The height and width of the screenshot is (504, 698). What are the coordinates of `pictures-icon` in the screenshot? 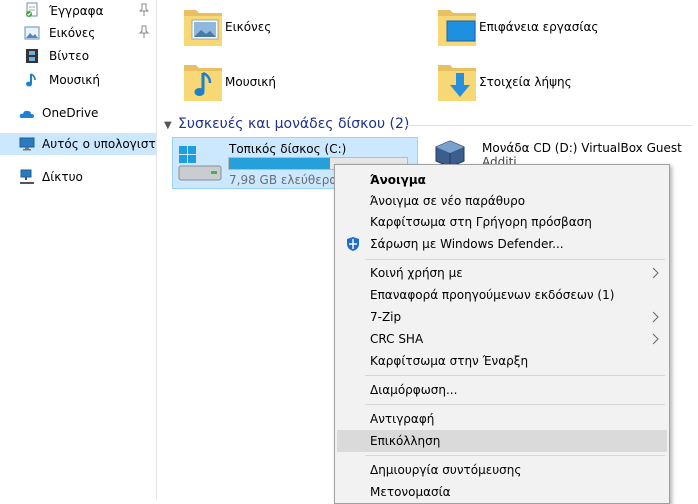 It's located at (32, 33).